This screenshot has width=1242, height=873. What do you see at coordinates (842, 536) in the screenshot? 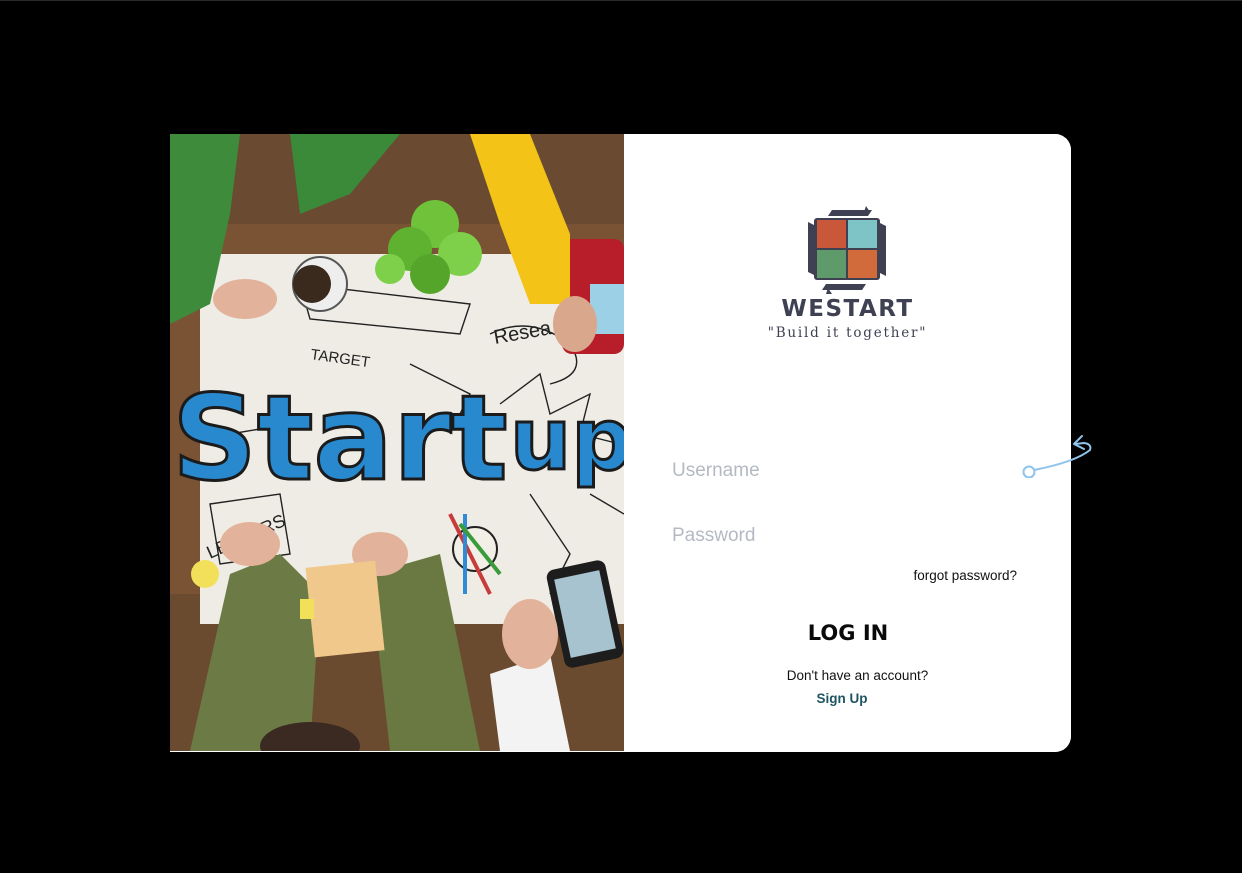
I see `password-input` at bounding box center [842, 536].